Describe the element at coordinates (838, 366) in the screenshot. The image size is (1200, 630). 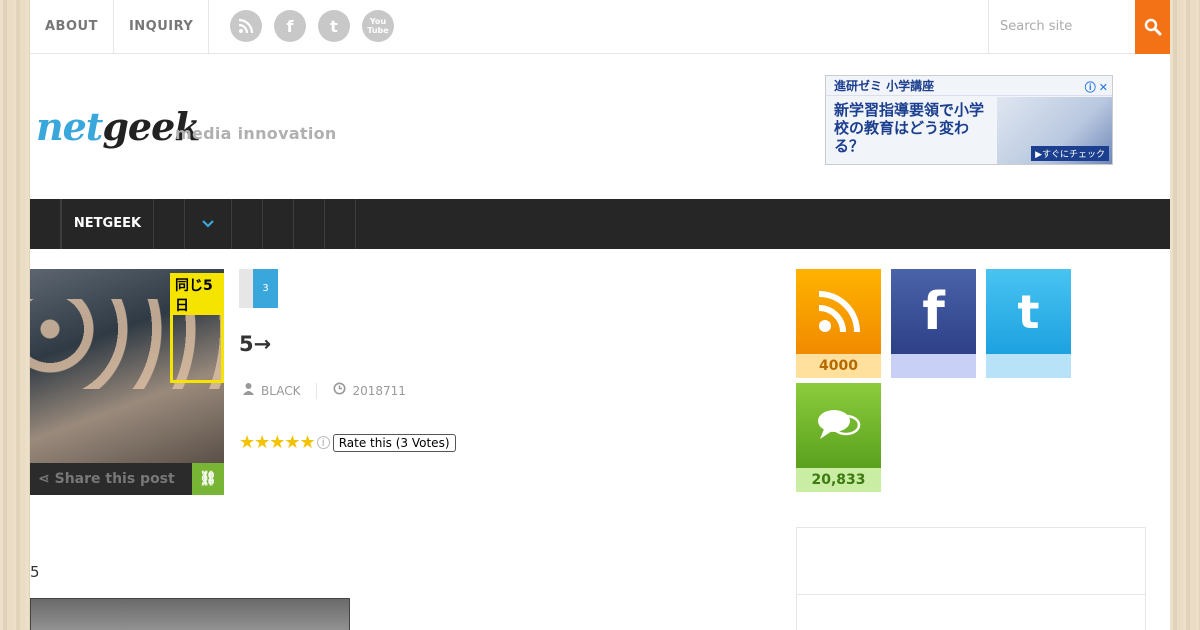
I see `rss-count: 4000` at that location.